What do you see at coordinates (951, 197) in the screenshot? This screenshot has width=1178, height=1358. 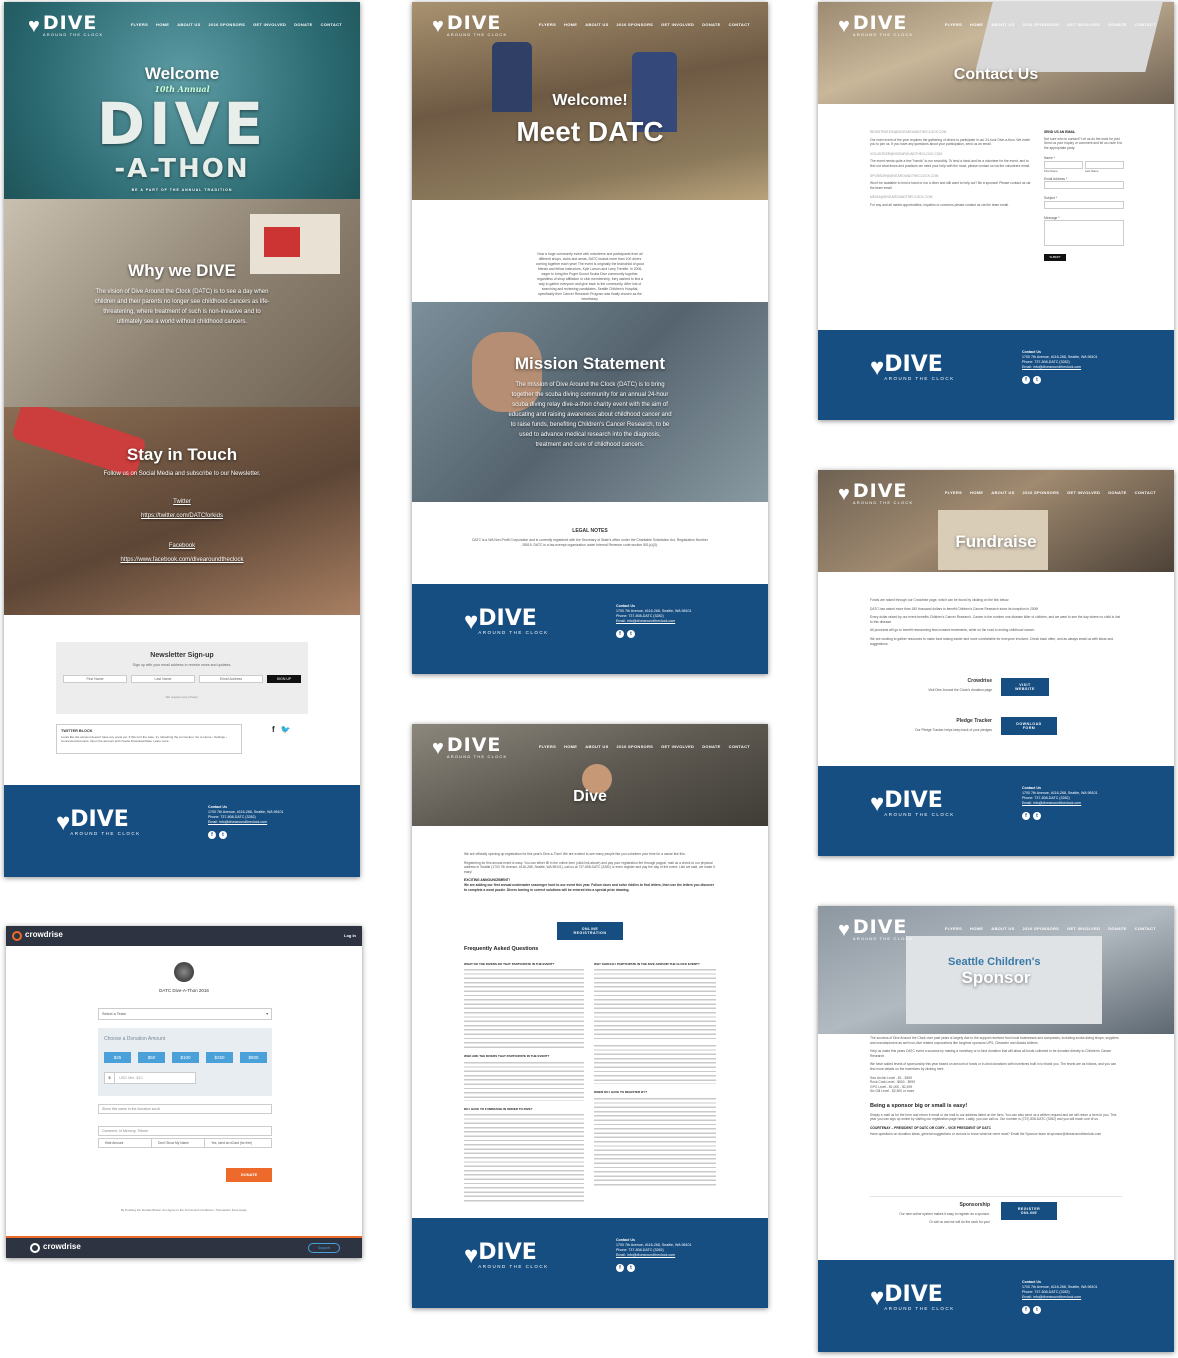 I see `media-email: MEDIA@DIVEAROUNDTHECLOCK.COM` at bounding box center [951, 197].